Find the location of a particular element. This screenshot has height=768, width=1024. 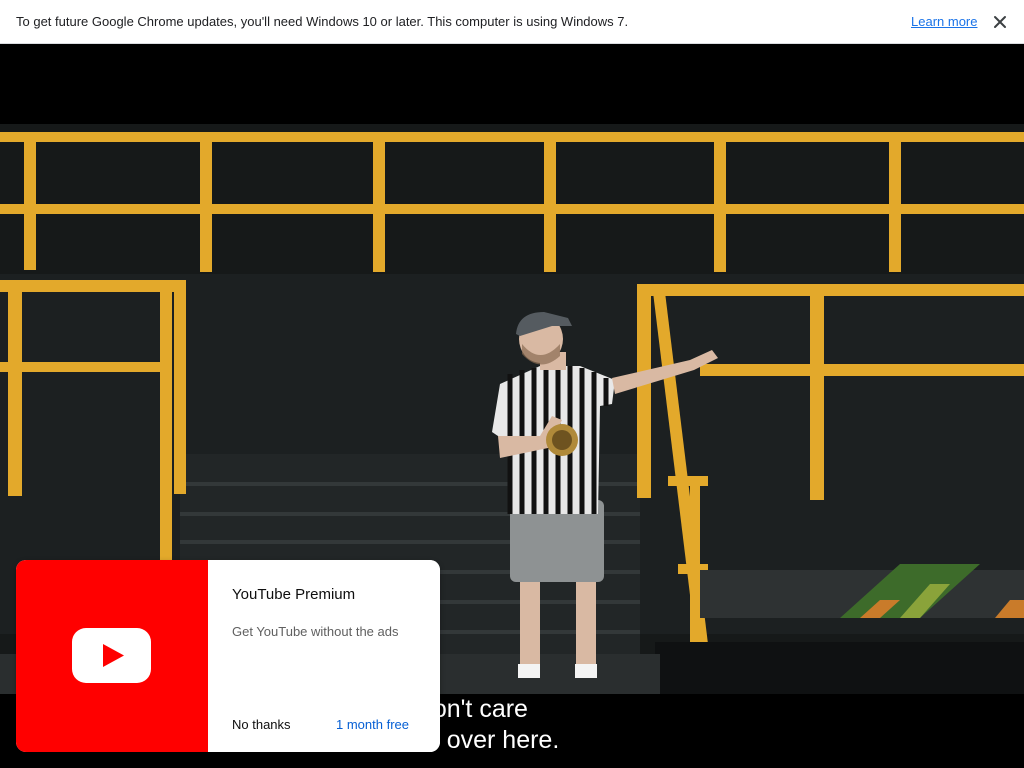

promo-brand-panel is located at coordinates (112, 656).